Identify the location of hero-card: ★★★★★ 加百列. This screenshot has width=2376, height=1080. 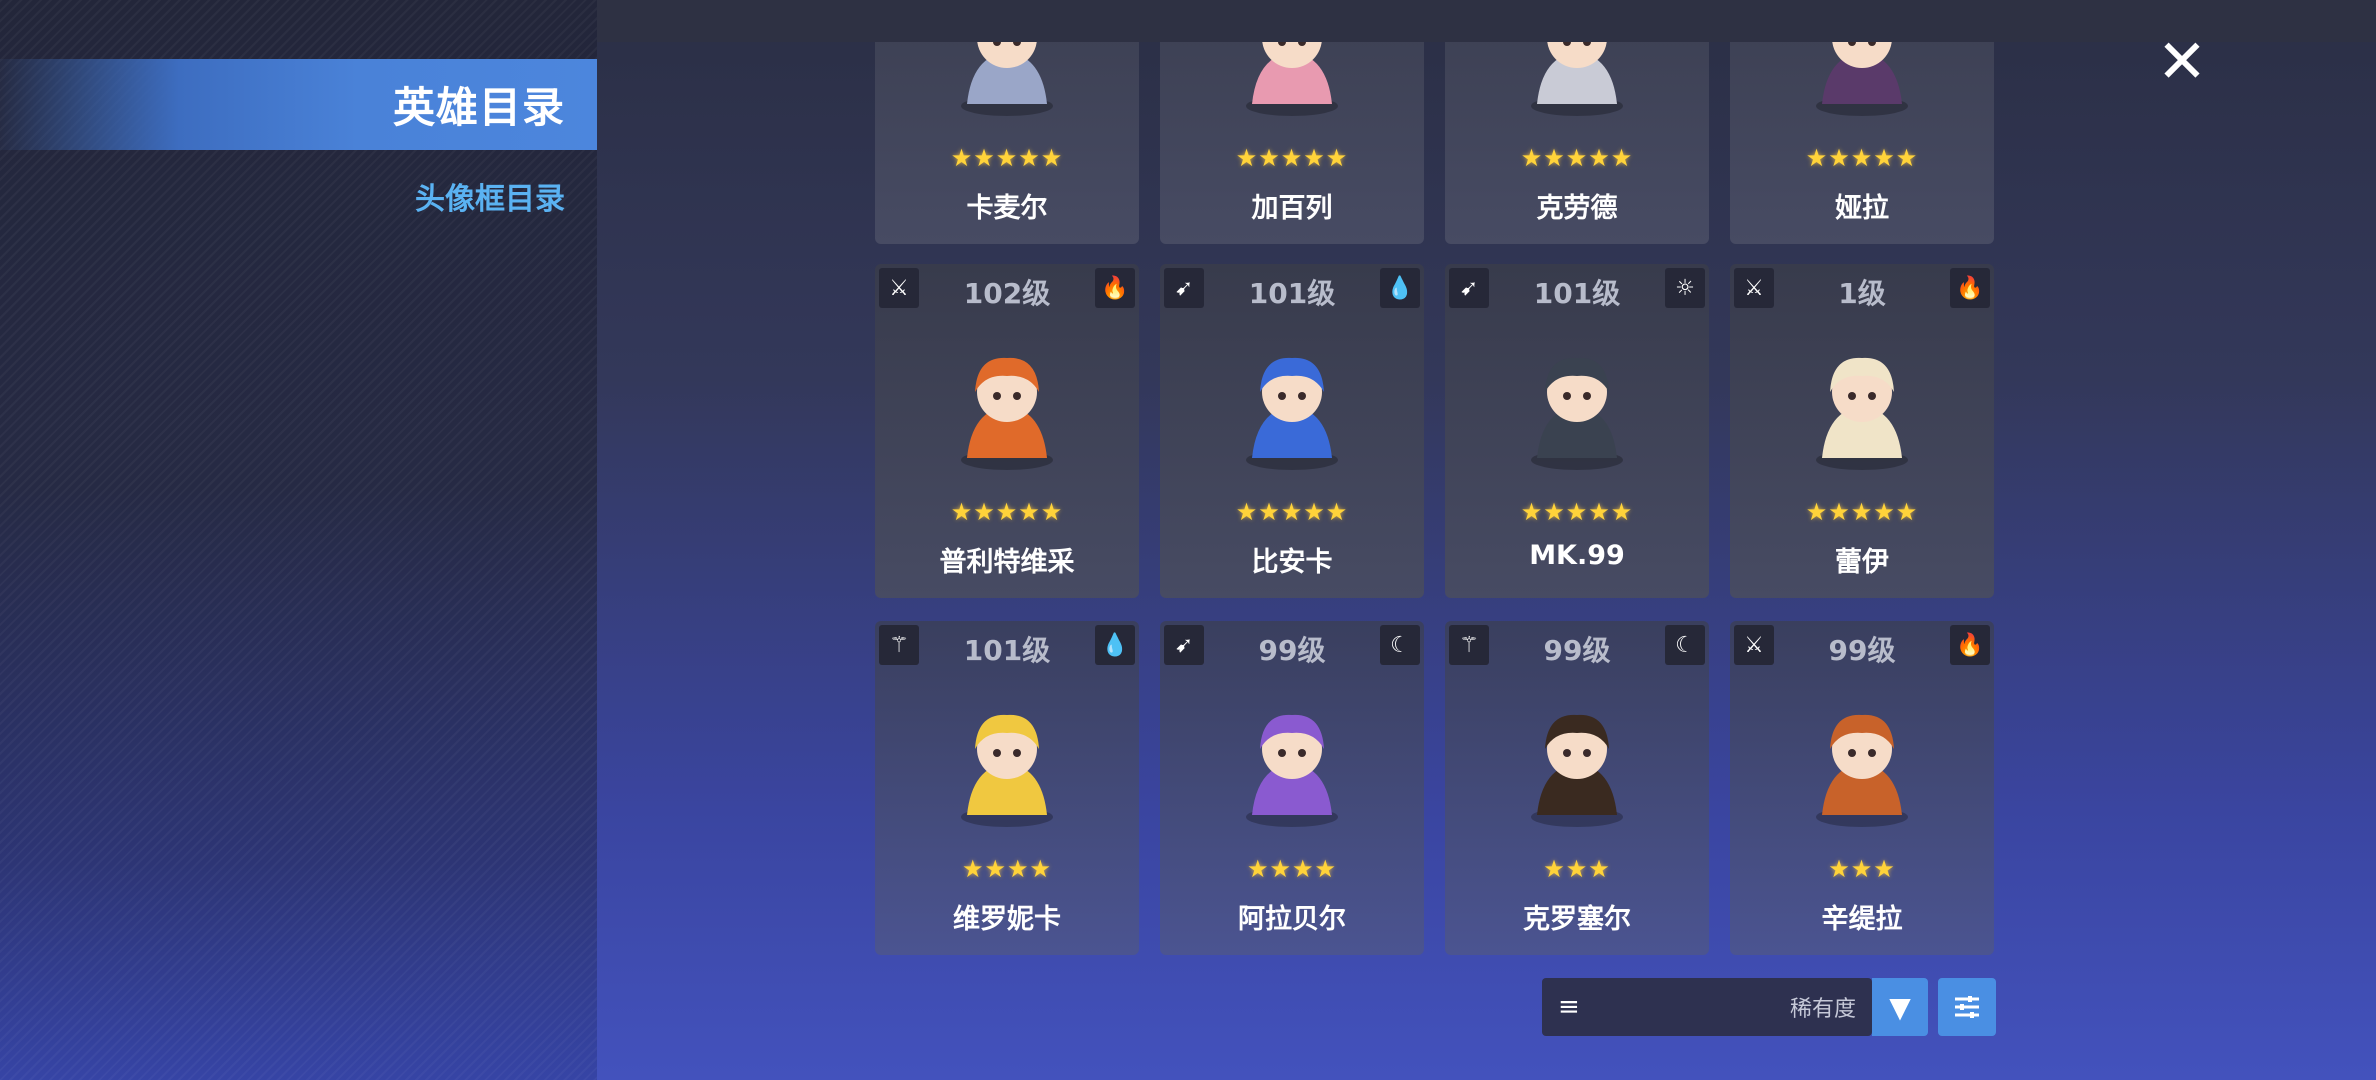
(1292, 143).